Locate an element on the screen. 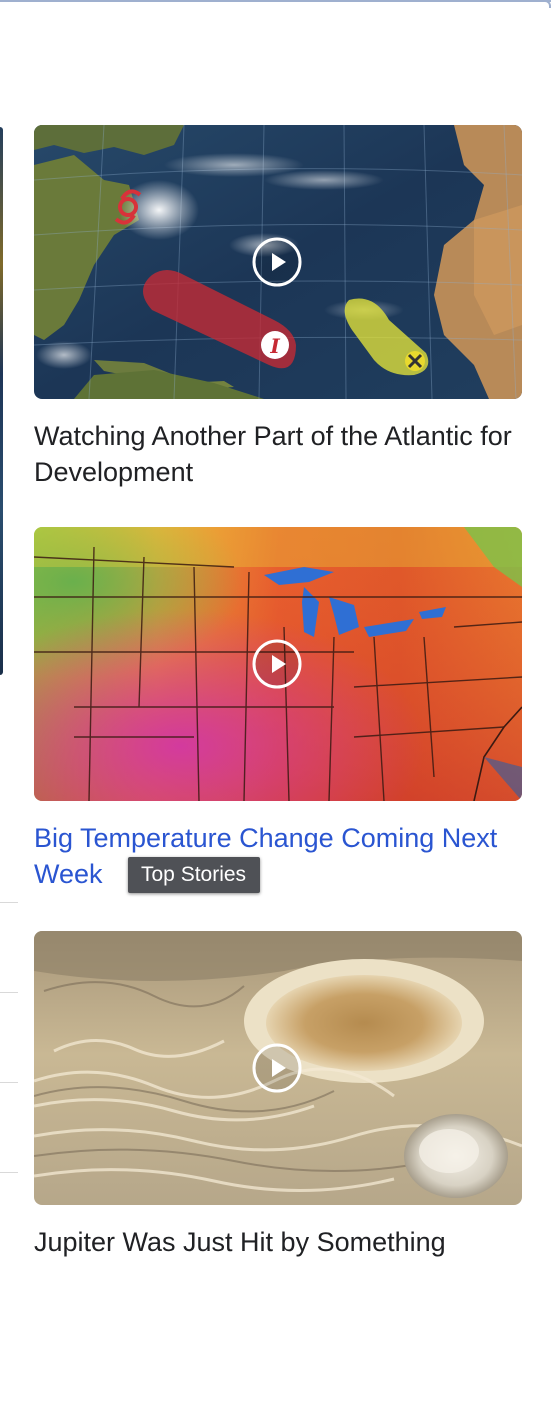 This screenshot has width=551, height=1412. tooltip: Top Stories is located at coordinates (194, 875).